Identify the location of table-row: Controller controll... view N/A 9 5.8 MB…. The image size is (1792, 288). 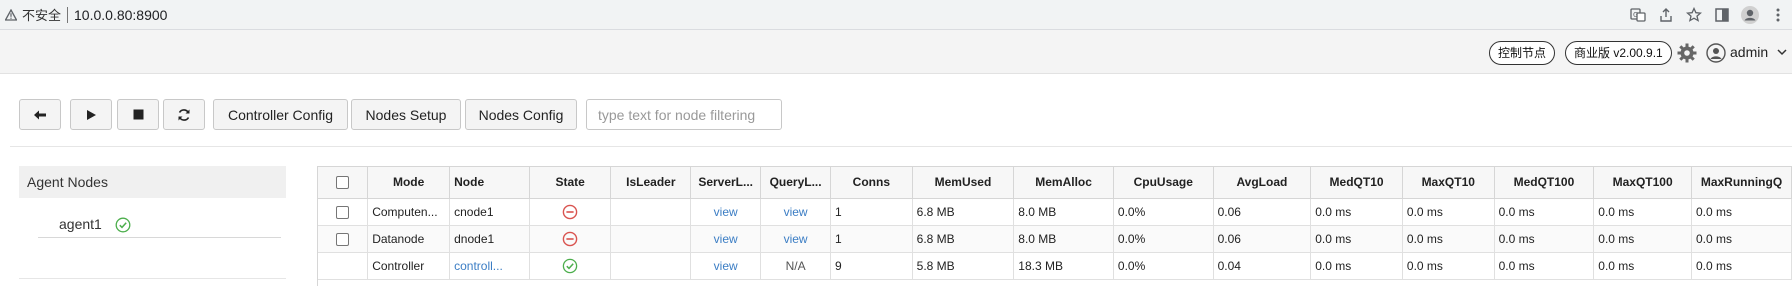
(1055, 266).